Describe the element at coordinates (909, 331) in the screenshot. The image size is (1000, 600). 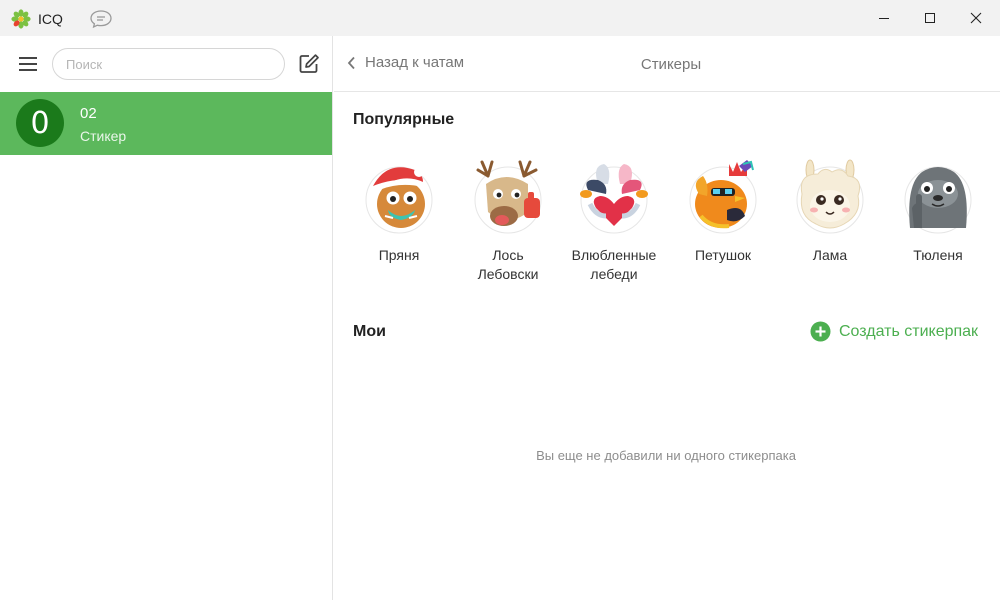
I see `create-label: Создать стикерпак` at that location.